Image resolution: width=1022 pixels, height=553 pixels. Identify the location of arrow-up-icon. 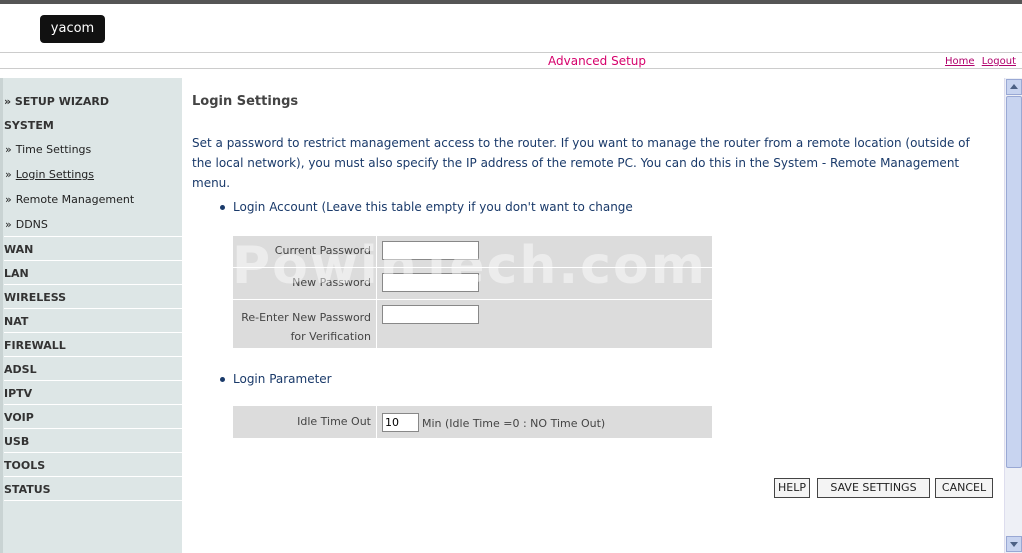
(1014, 86).